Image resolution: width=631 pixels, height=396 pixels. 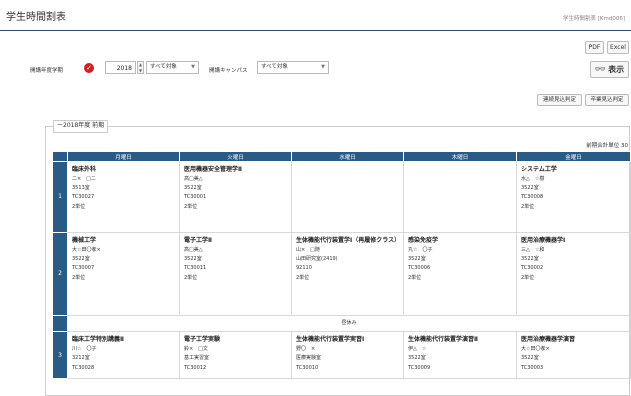 What do you see at coordinates (60, 274) in the screenshot?
I see `period-number: 2` at bounding box center [60, 274].